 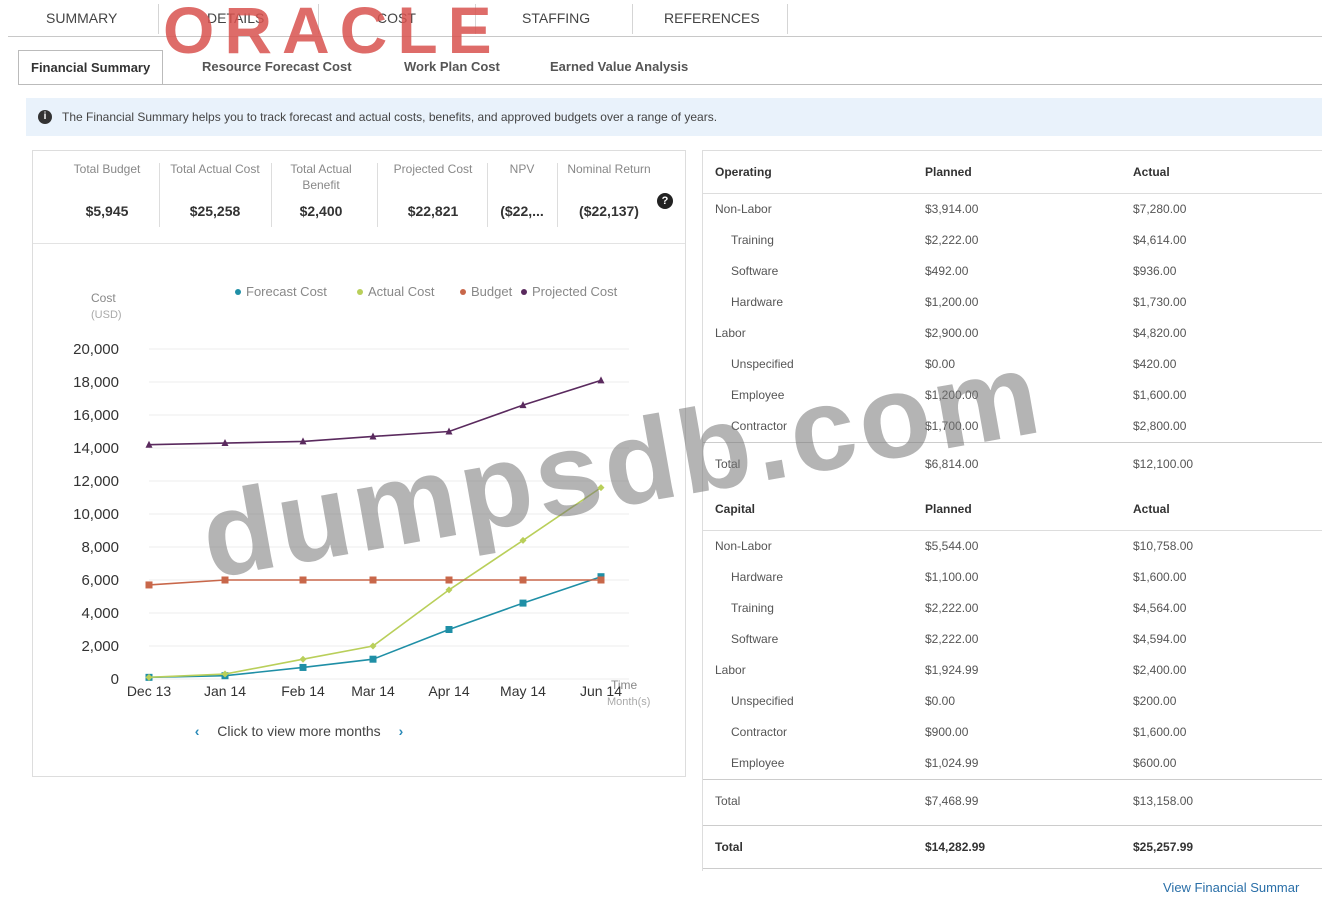 What do you see at coordinates (712, 18) in the screenshot?
I see `tab-references: REFERENCES` at bounding box center [712, 18].